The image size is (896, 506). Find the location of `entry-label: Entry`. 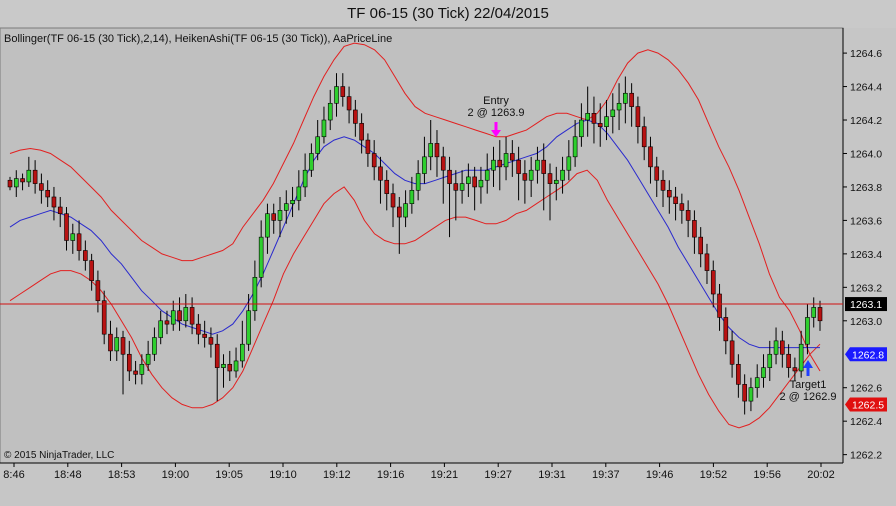

entry-label: Entry is located at coordinates (496, 101).